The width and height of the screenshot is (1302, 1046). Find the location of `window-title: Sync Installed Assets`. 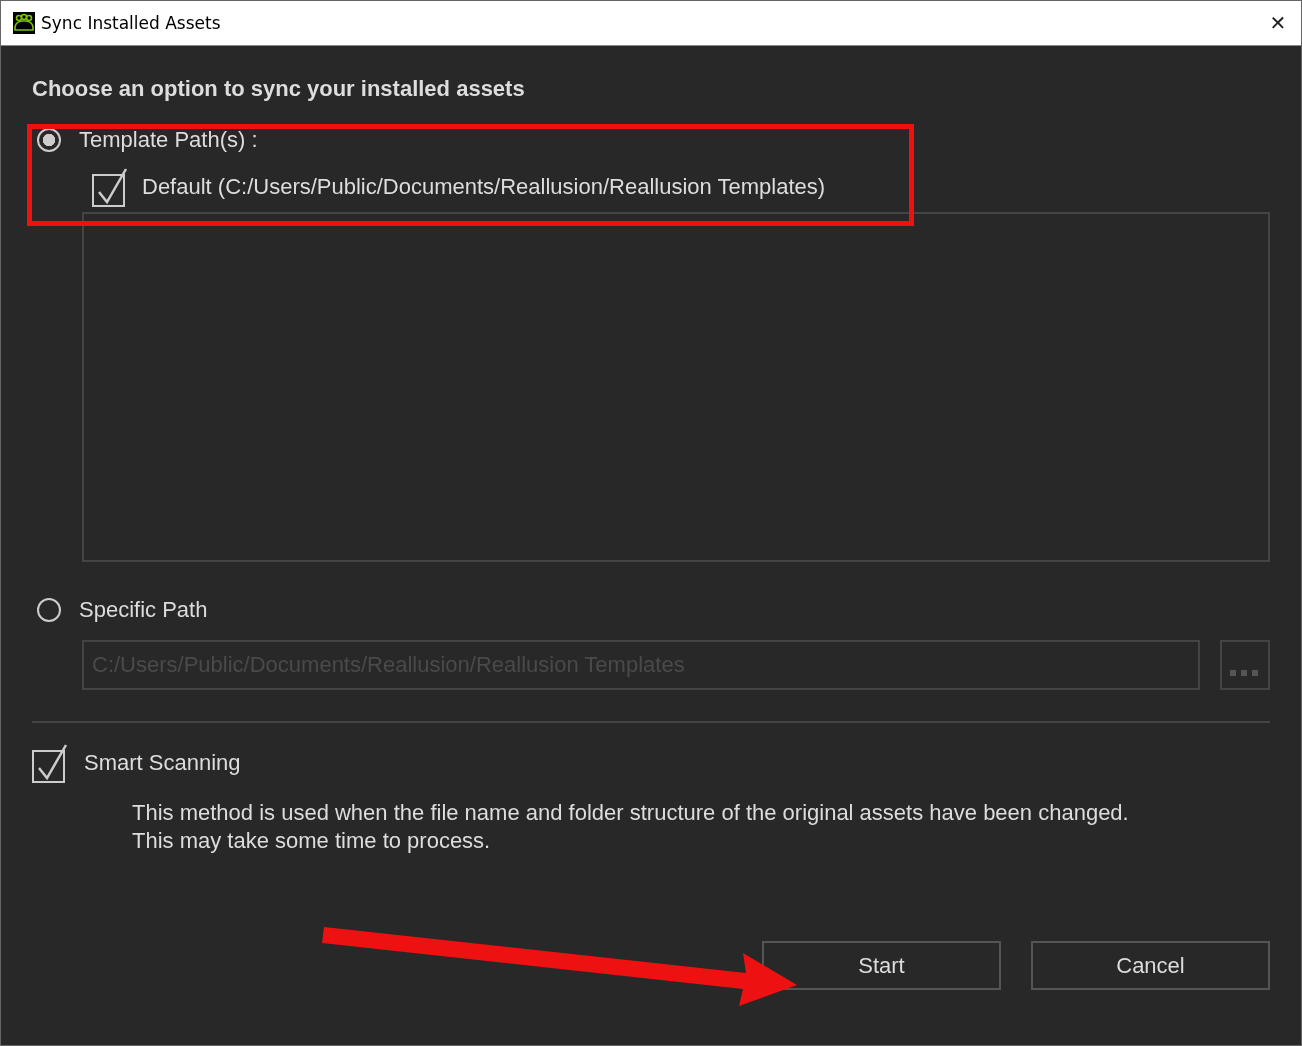

window-title: Sync Installed Assets is located at coordinates (131, 23).